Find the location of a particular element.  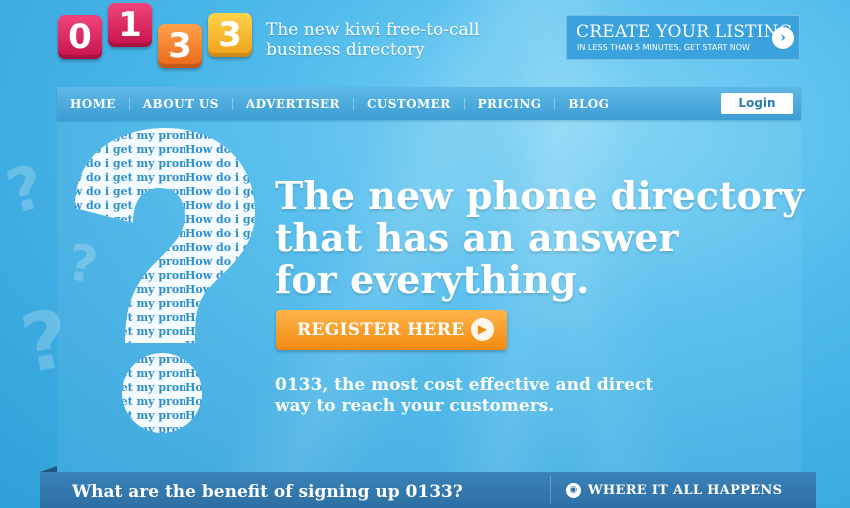

arrow-right-icon: › is located at coordinates (783, 38).